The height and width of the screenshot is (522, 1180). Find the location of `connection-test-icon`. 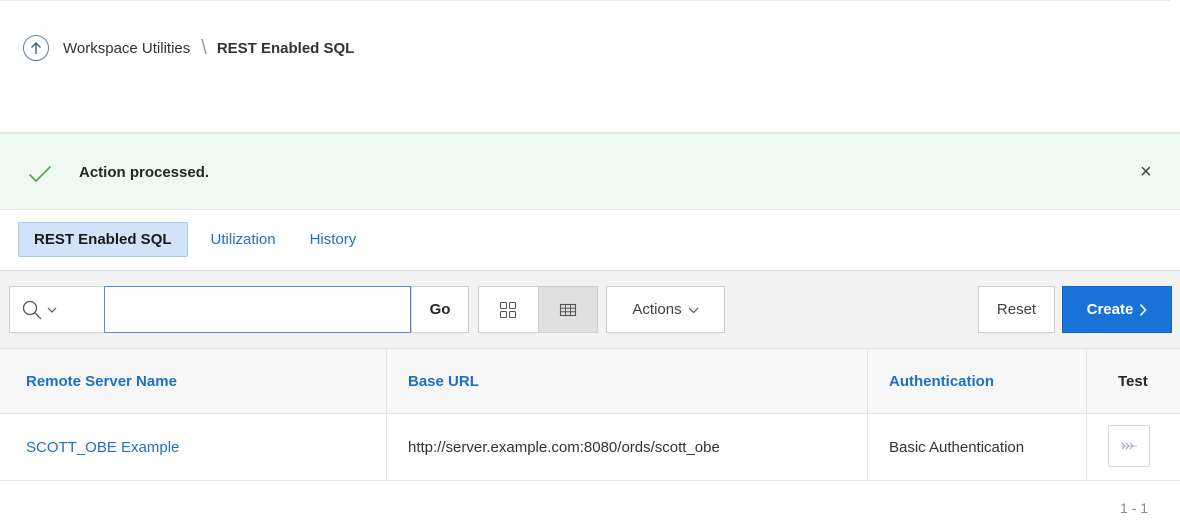

connection-test-icon is located at coordinates (1129, 446).